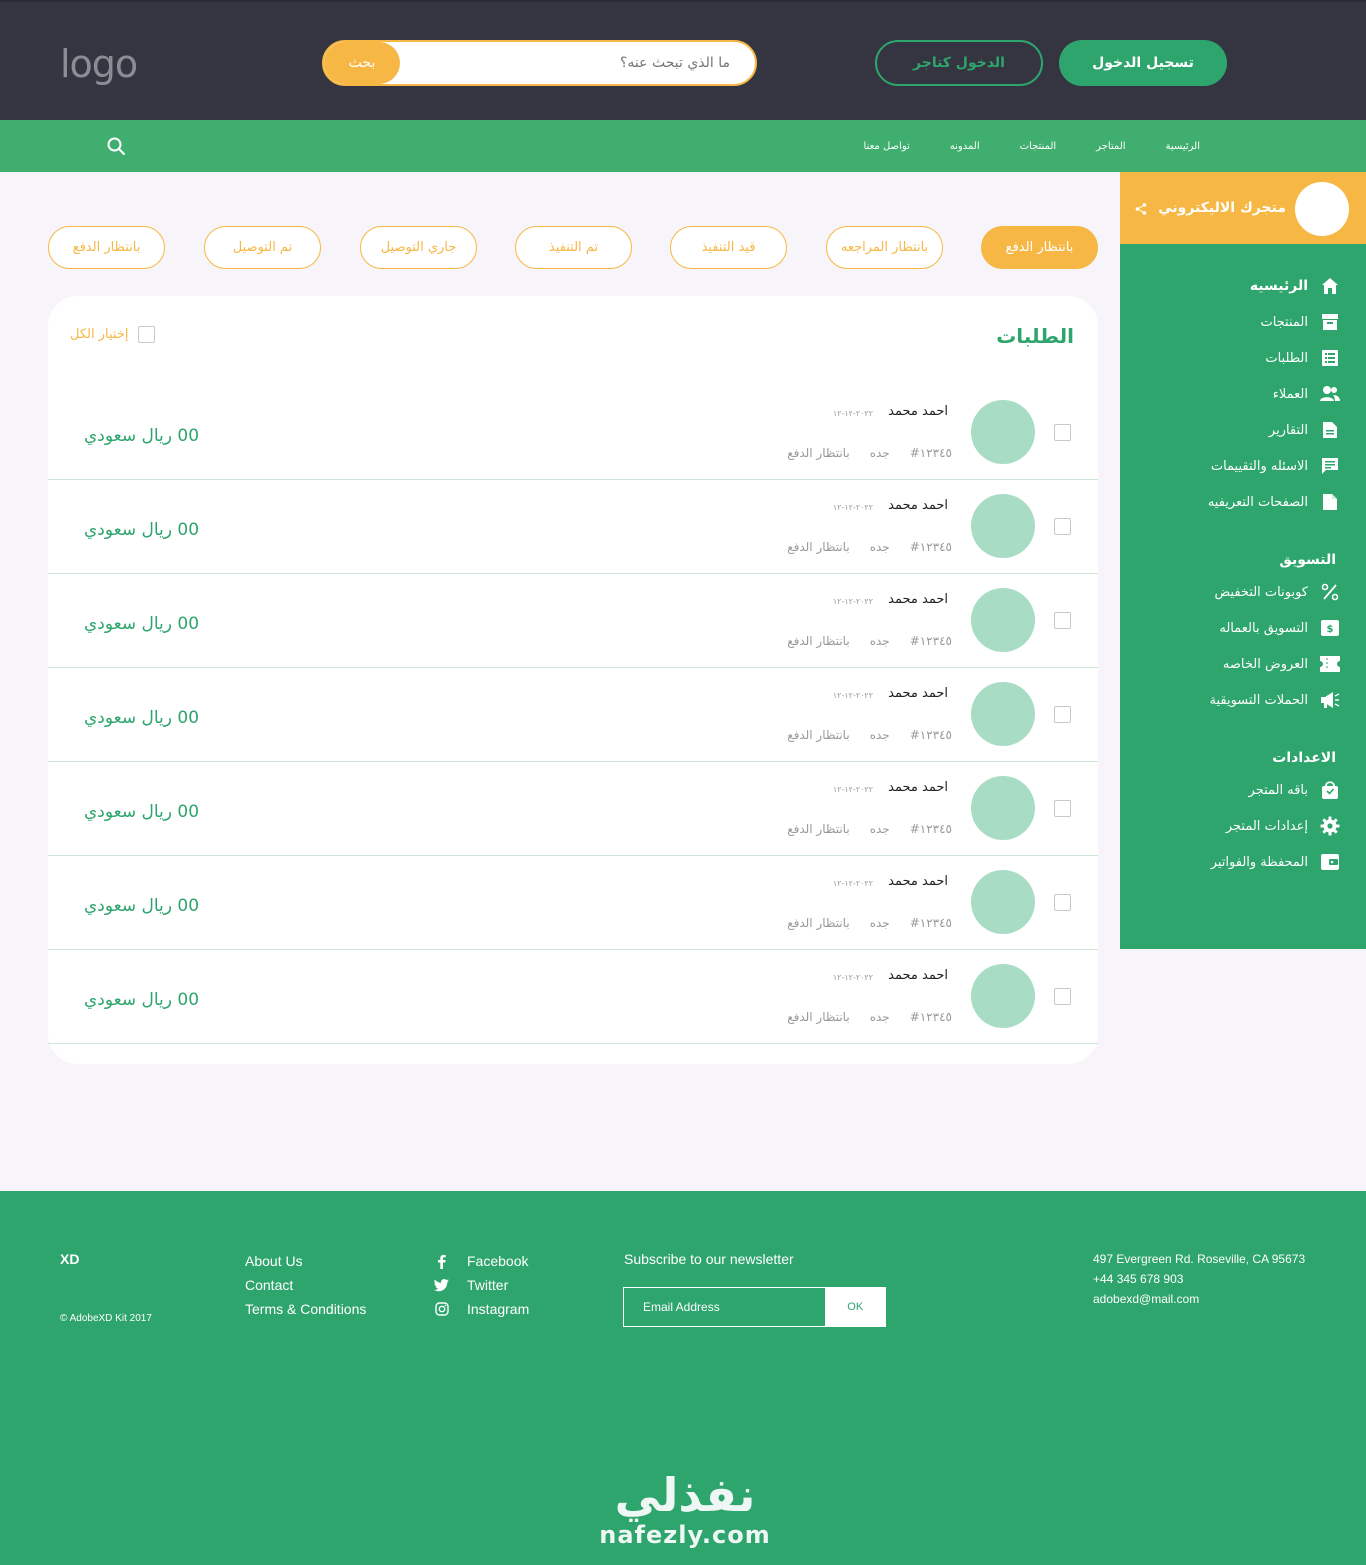  What do you see at coordinates (1288, 430) in the screenshot?
I see `sidebar-item-label: التقارير` at bounding box center [1288, 430].